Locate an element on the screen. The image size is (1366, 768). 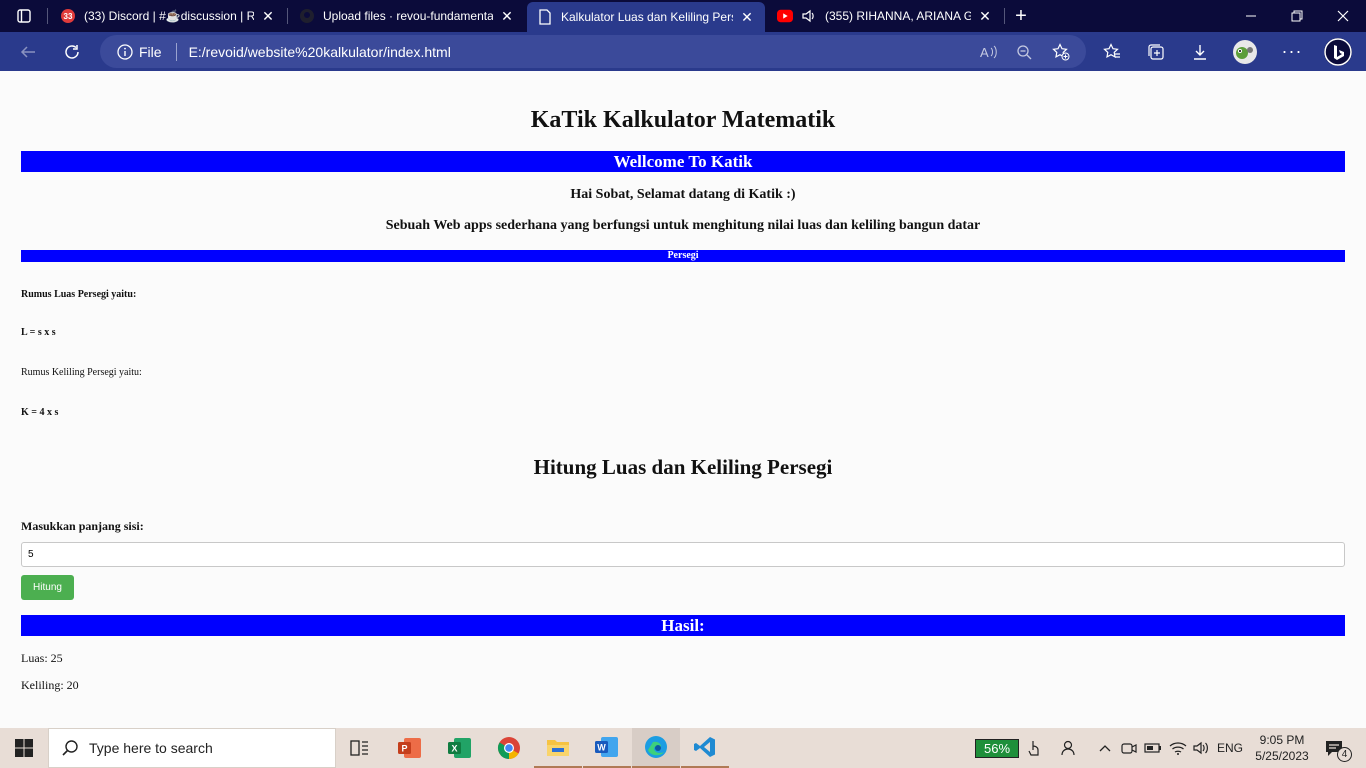
minimize-icon is located at coordinates (1251, 16).